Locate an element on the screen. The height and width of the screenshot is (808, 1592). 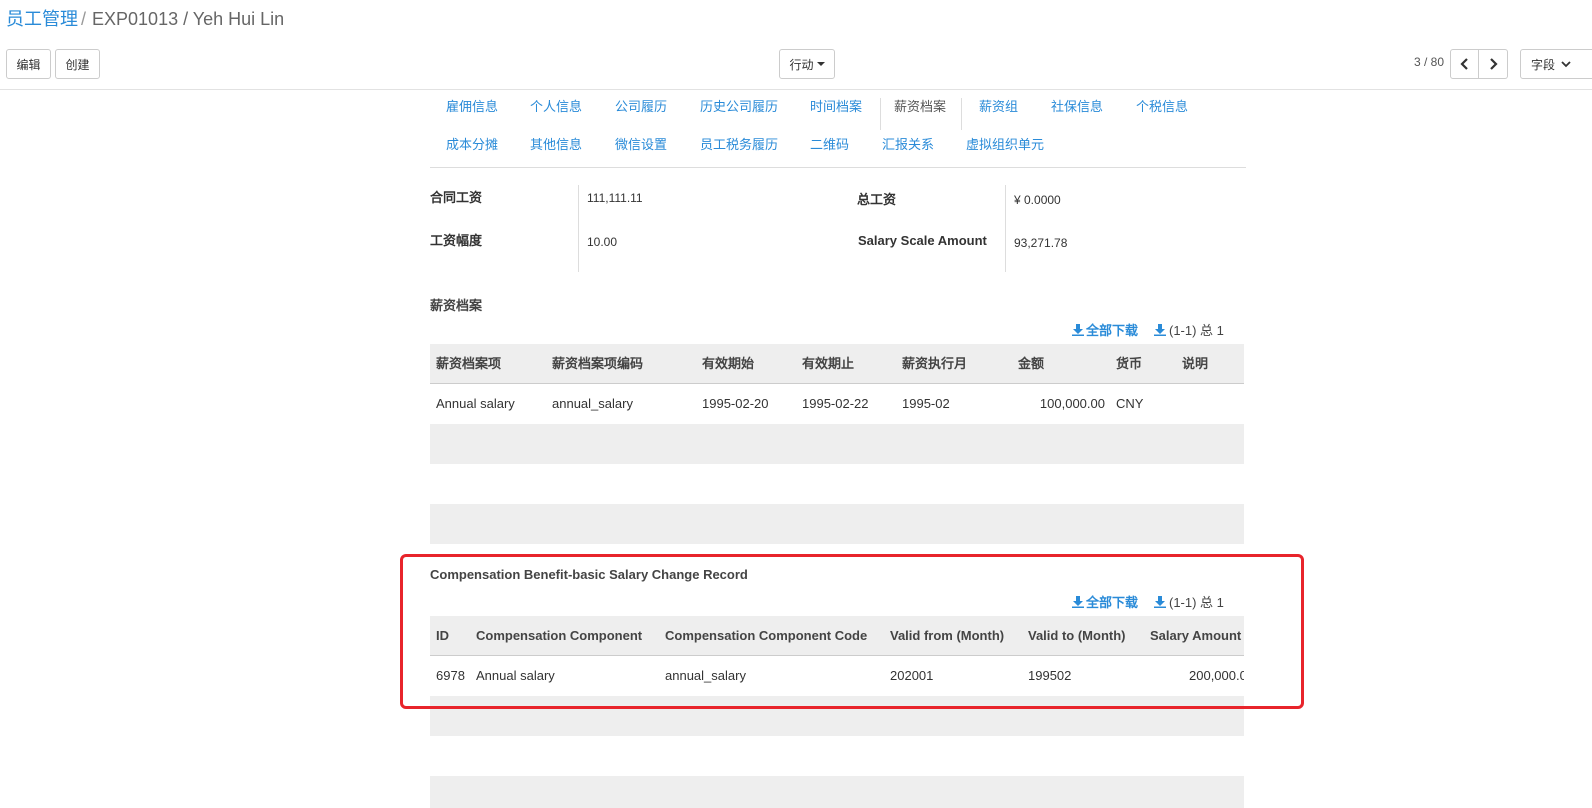
tab-employee-tax-history: 员工税务履历 is located at coordinates (739, 145).